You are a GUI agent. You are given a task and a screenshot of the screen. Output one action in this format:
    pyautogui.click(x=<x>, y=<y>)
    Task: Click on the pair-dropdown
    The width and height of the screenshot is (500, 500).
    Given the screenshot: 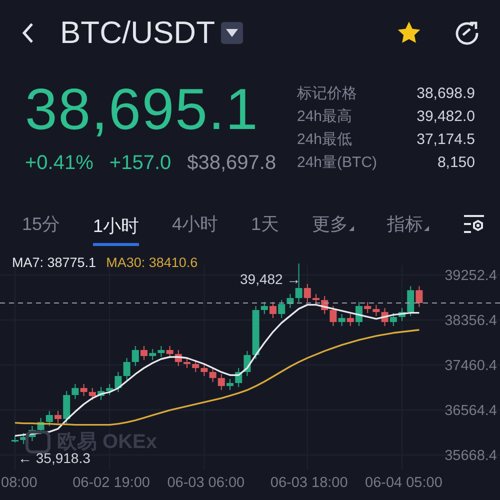 What is the action you would take?
    pyautogui.click(x=232, y=33)
    